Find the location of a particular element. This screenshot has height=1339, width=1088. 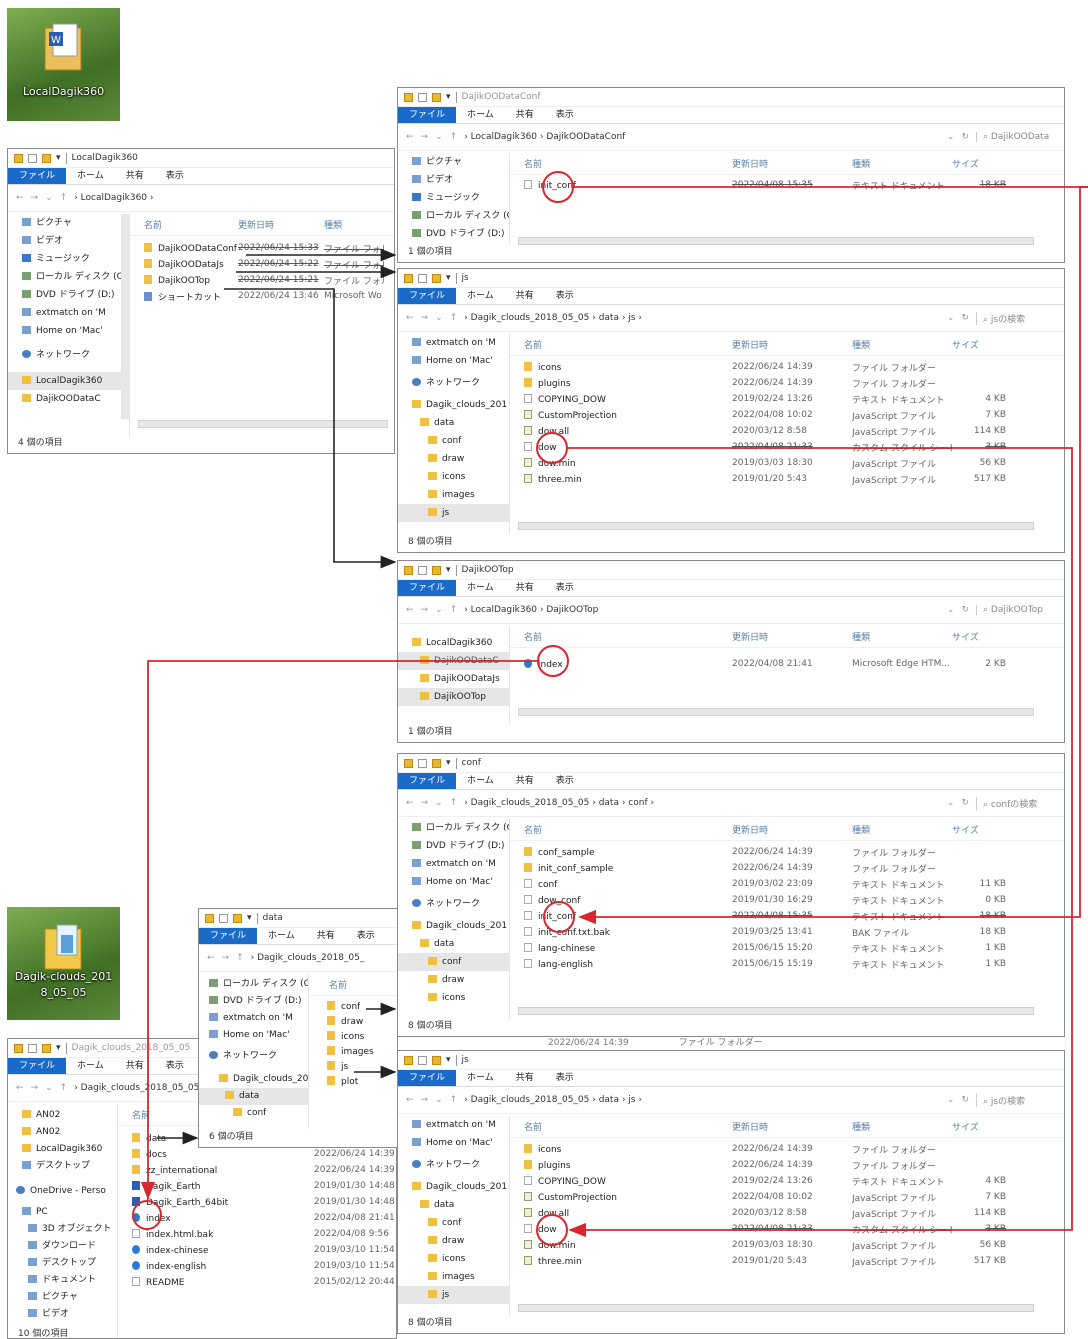

address-path: › Dagik_clouds_2018_05_ is located at coordinates (320, 958).